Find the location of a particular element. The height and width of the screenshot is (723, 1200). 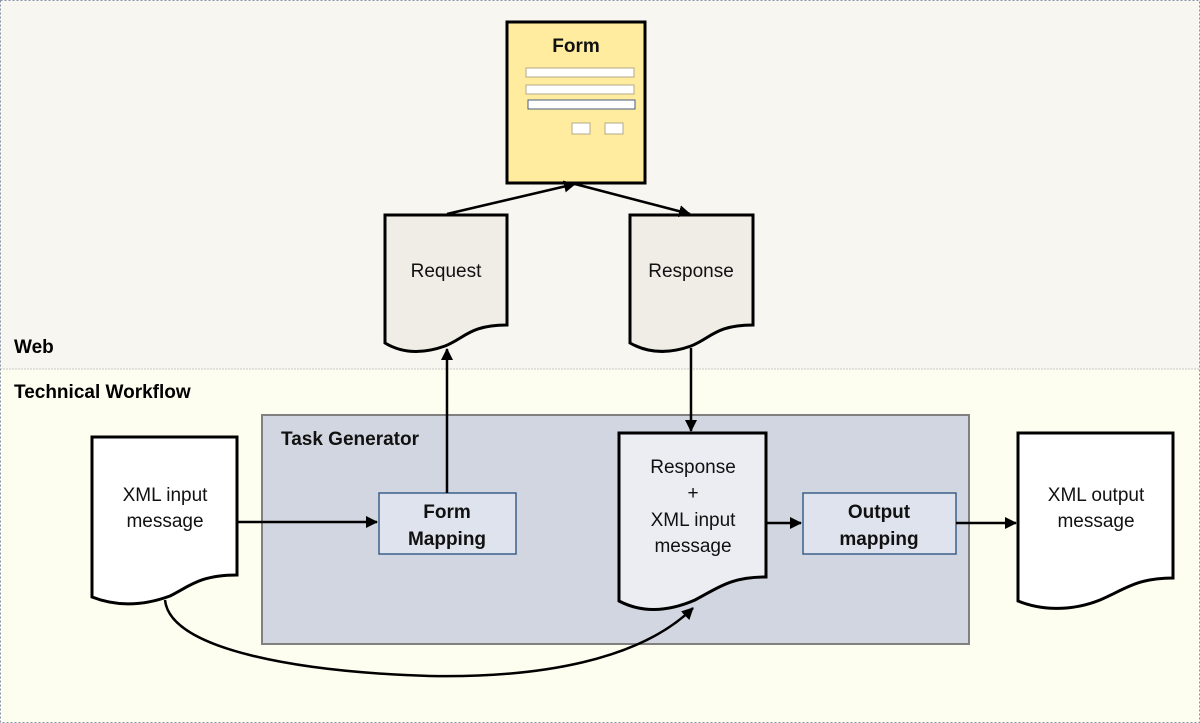

xml-output-label-line1: XML output is located at coordinates (1096, 495).